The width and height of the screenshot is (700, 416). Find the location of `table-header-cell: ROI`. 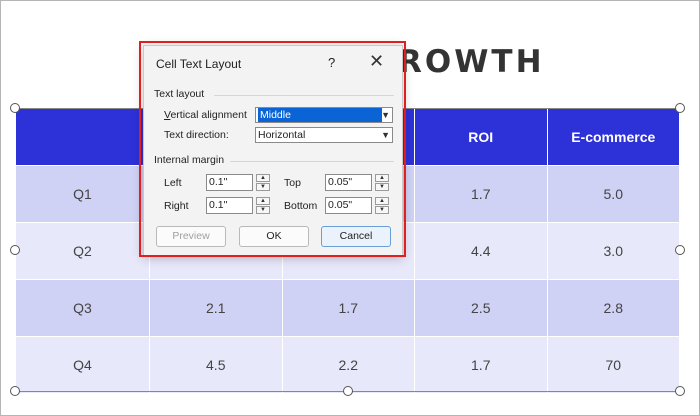

table-header-cell: ROI is located at coordinates (481, 137).